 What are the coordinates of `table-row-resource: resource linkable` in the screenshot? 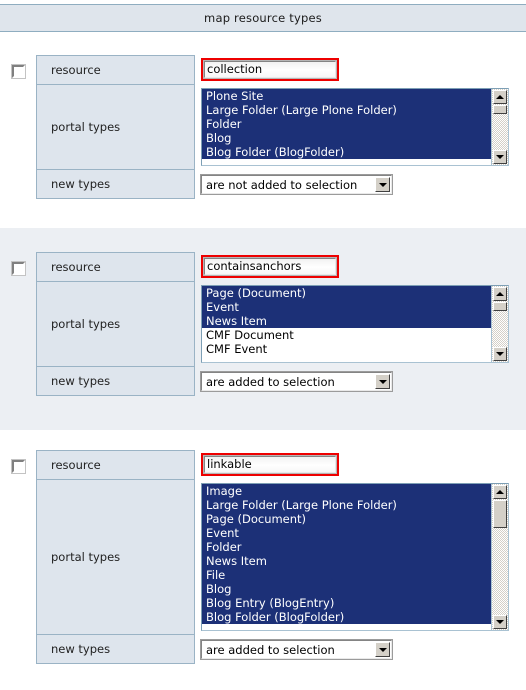 It's located at (273, 465).